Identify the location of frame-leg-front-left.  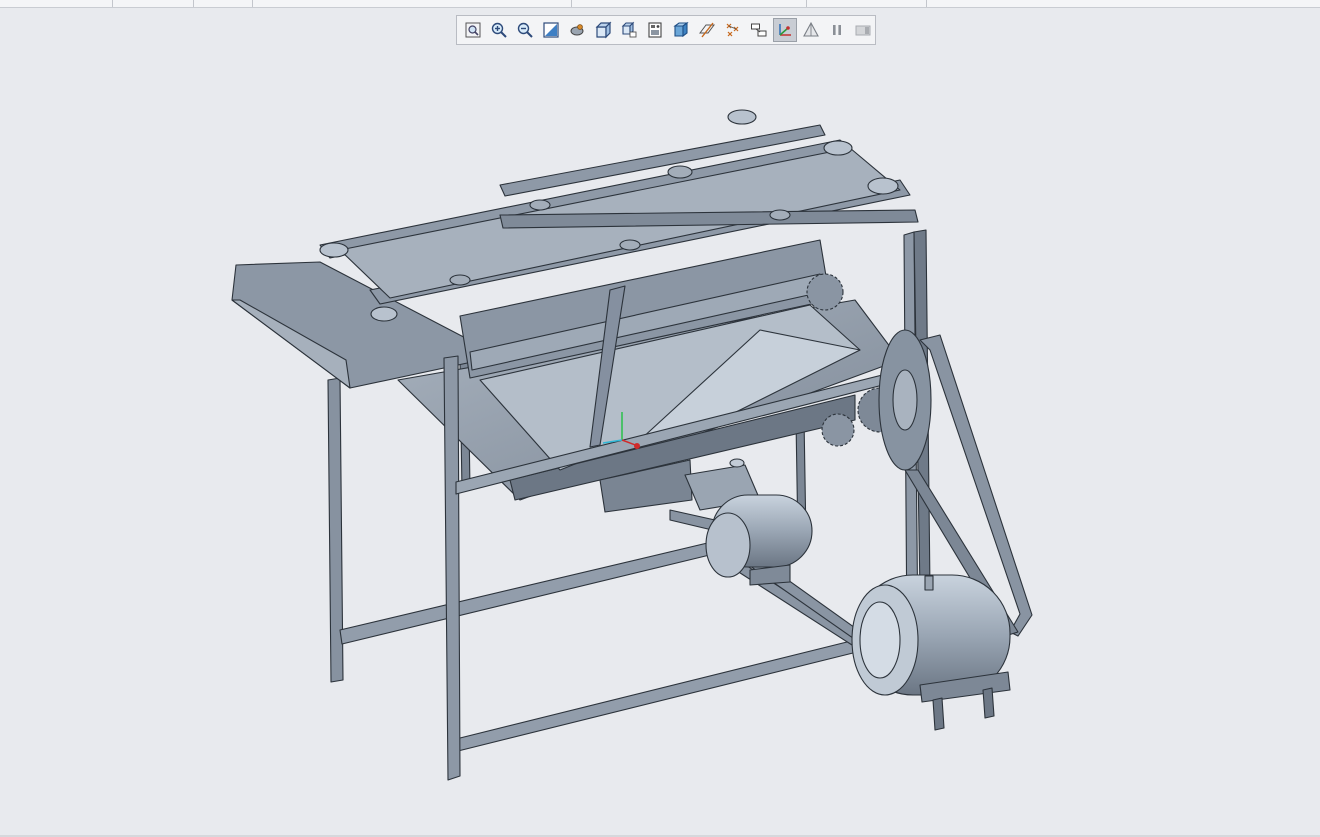
(452, 568).